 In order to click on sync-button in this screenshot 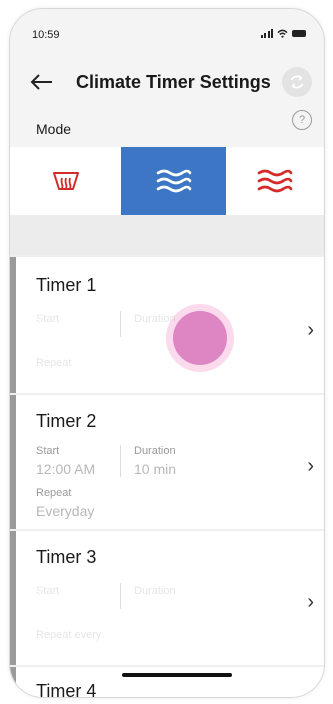, I will do `click(297, 82)`.